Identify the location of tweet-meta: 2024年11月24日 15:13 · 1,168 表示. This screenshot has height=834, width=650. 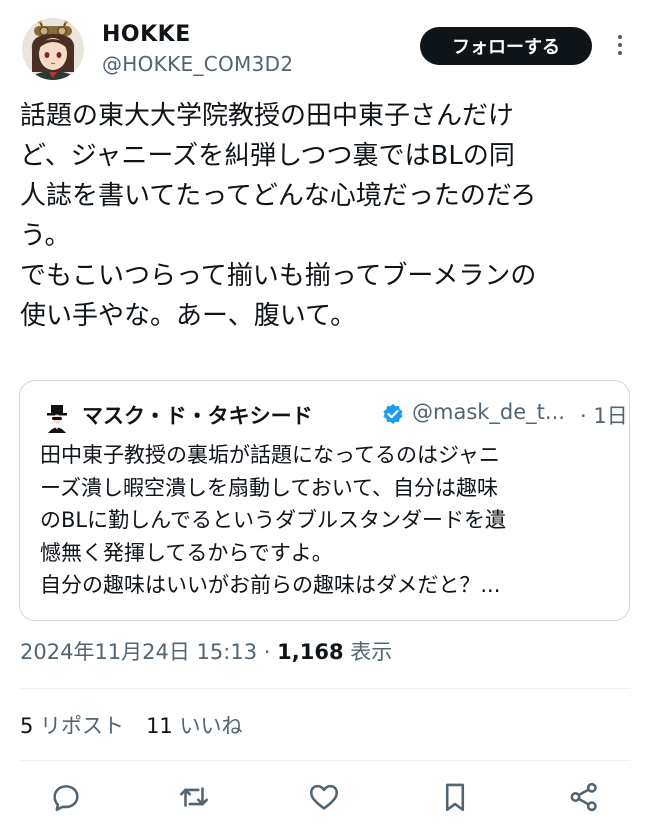
(206, 651).